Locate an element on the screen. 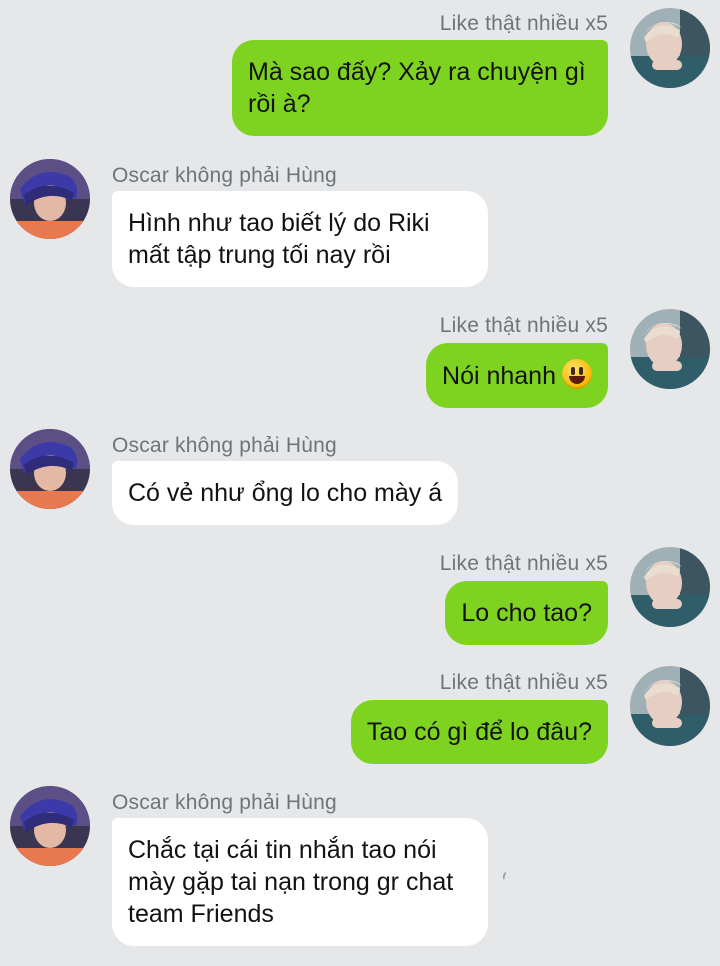 This screenshot has width=720, height=966. grinning-face-emoji-icon is located at coordinates (577, 374).